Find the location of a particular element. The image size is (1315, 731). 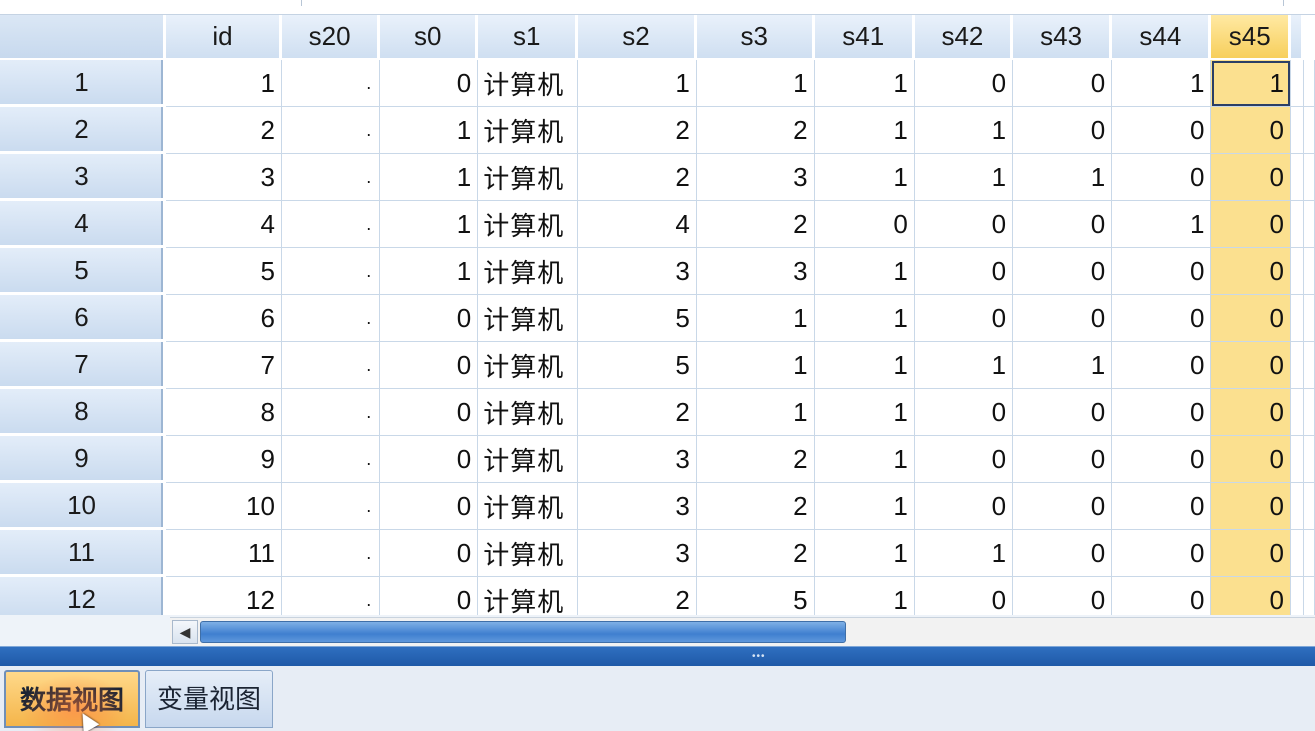

column-header: id is located at coordinates (224, 37).